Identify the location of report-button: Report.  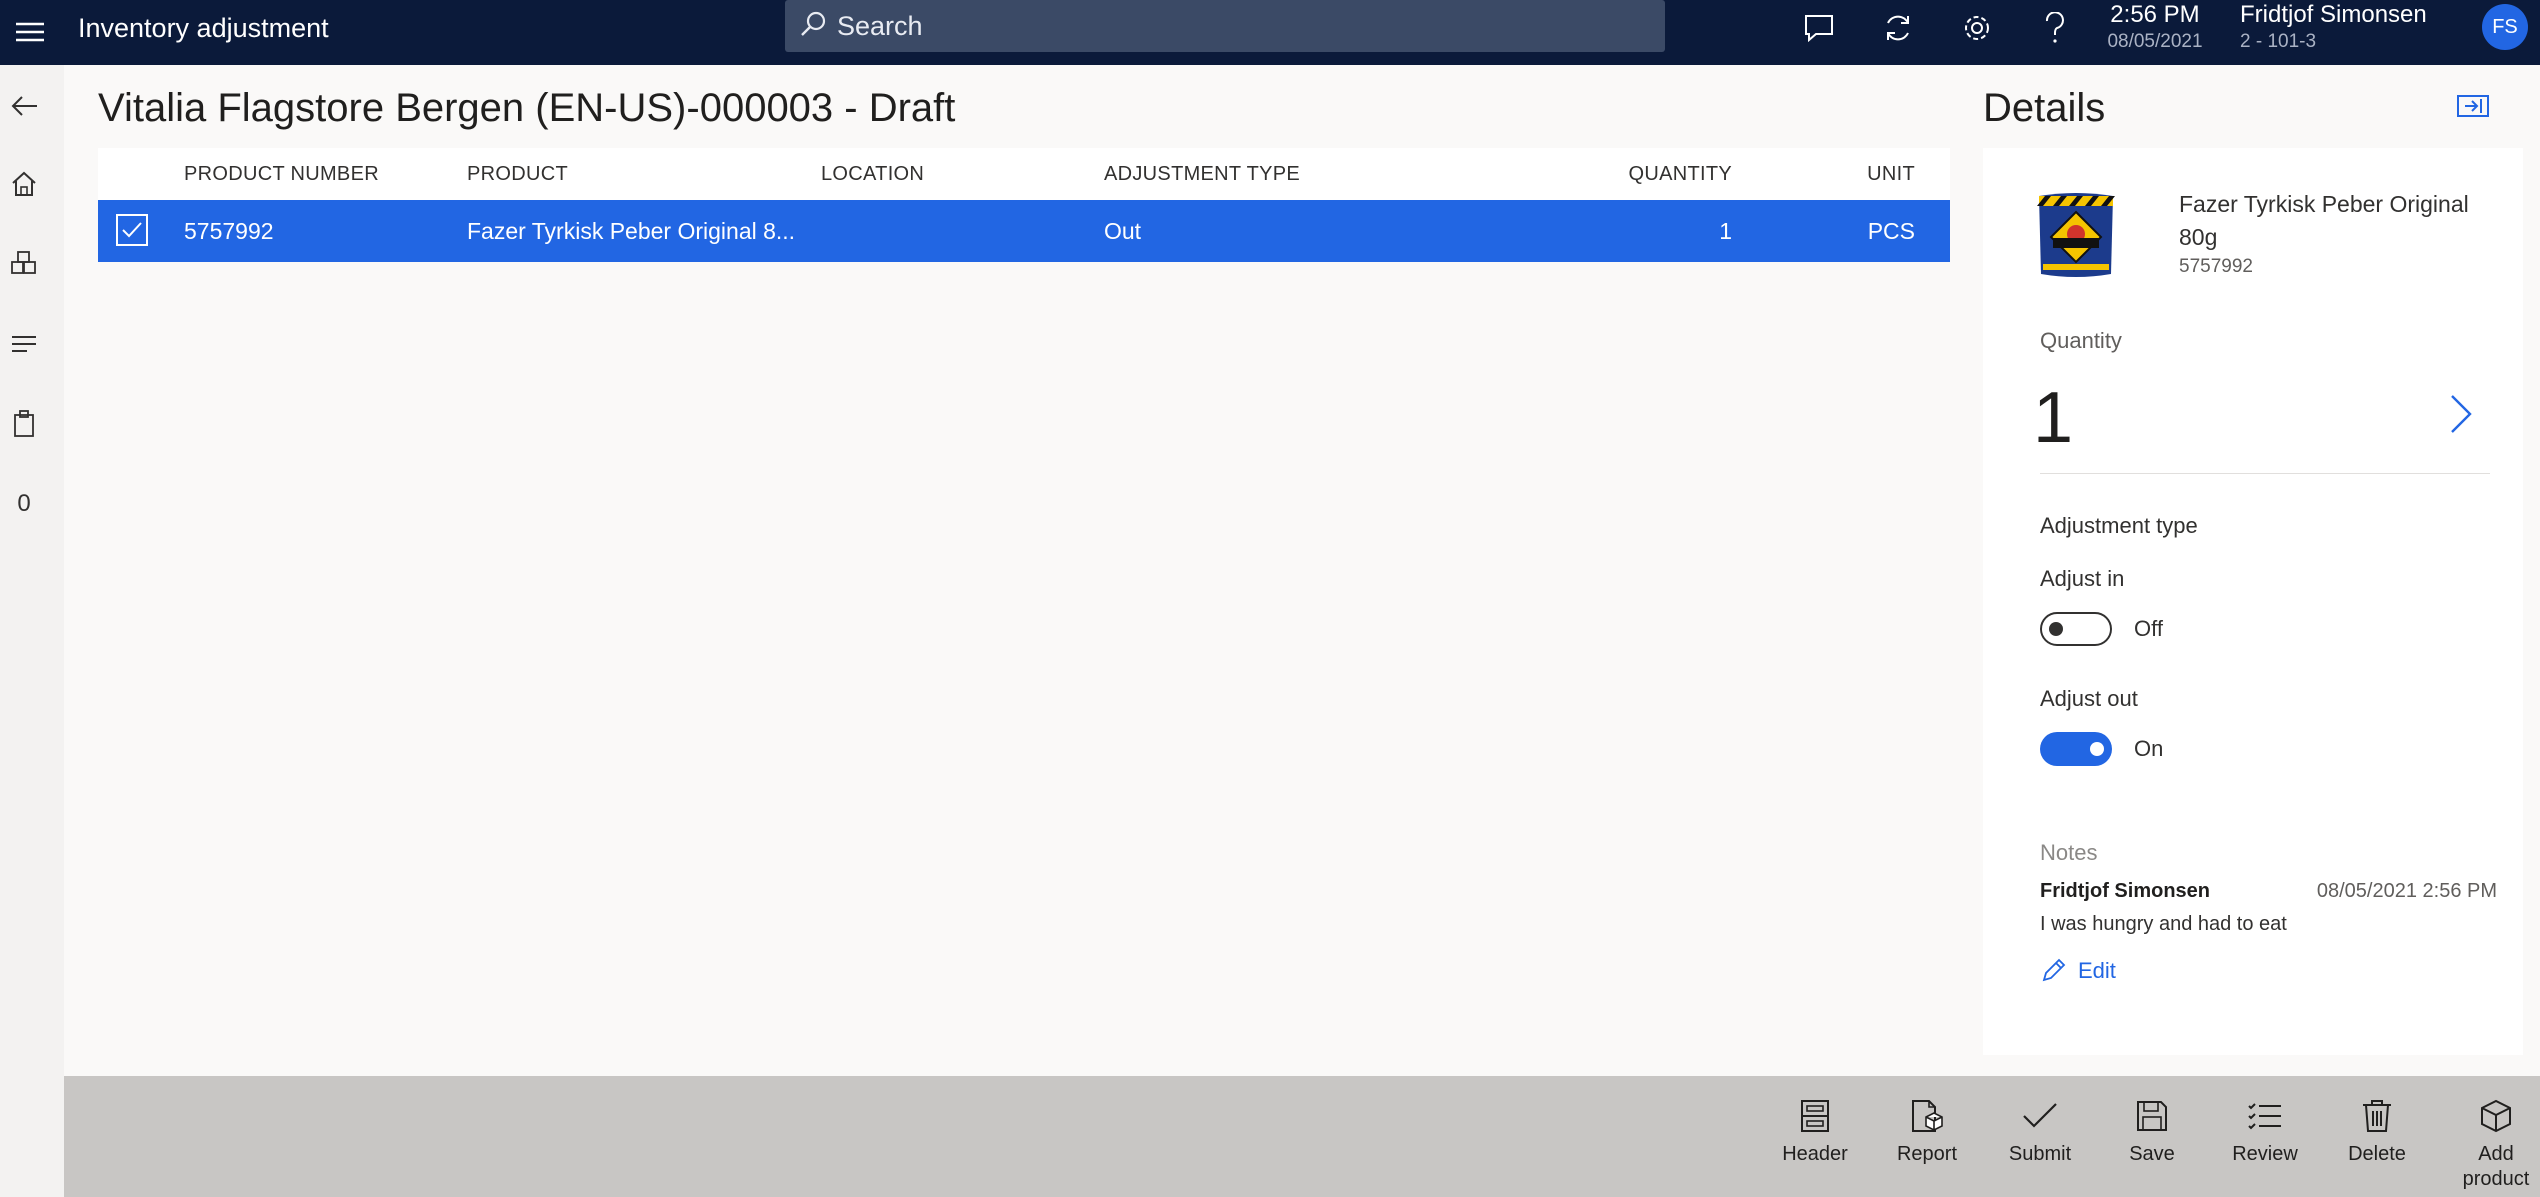
(1927, 1136).